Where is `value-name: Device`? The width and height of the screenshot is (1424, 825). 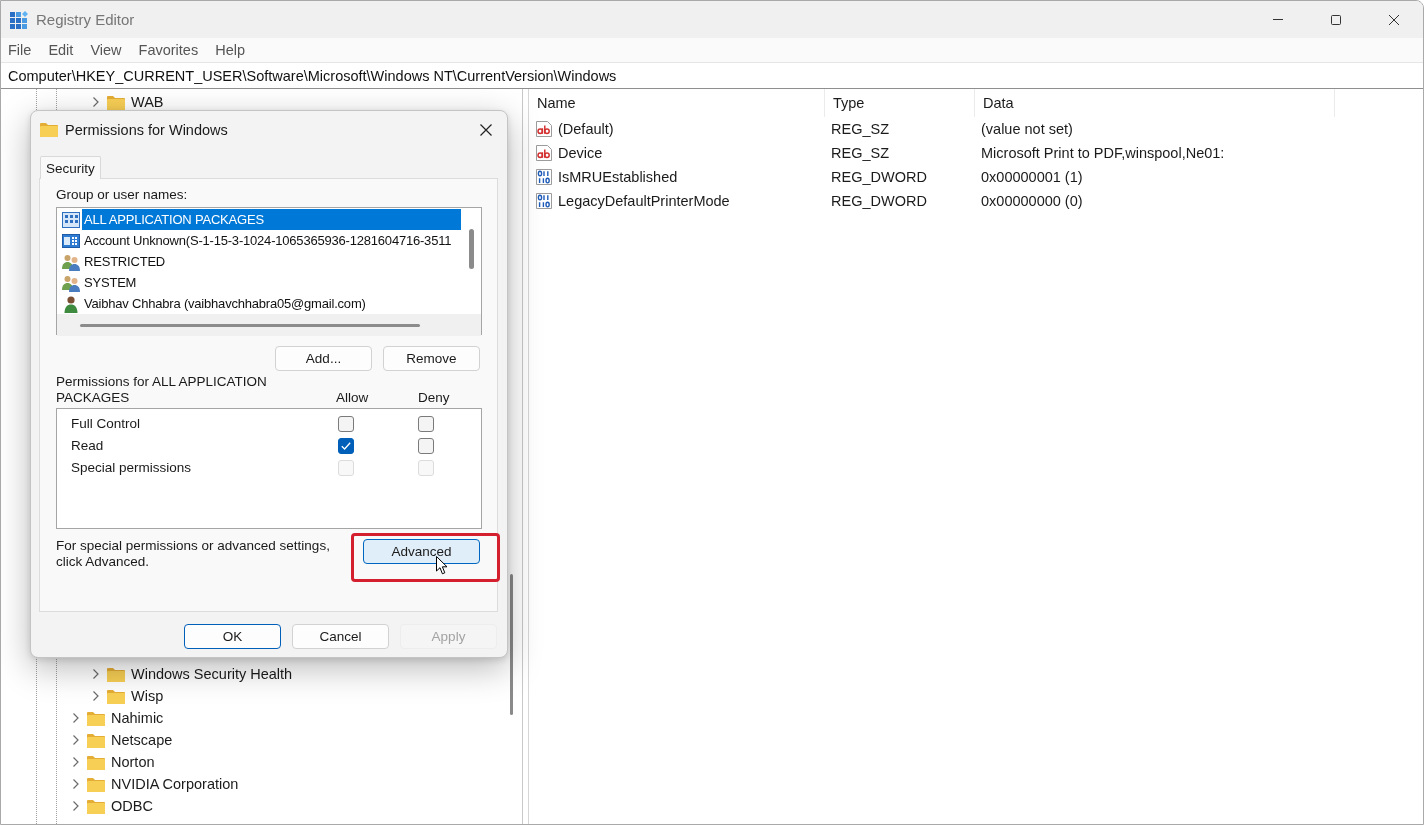
value-name: Device is located at coordinates (580, 153).